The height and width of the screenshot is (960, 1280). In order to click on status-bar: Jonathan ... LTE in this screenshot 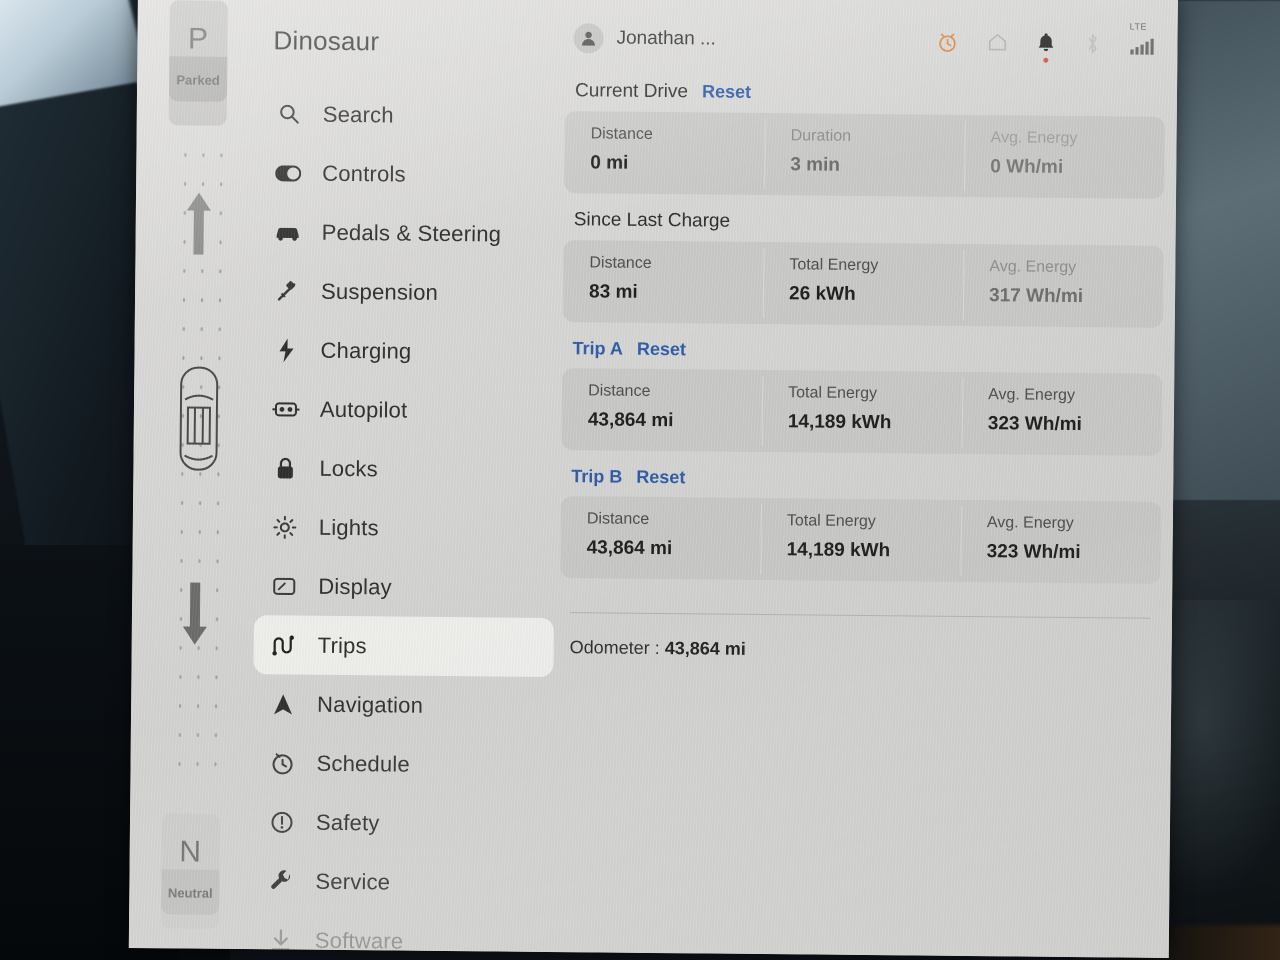, I will do `click(865, 41)`.